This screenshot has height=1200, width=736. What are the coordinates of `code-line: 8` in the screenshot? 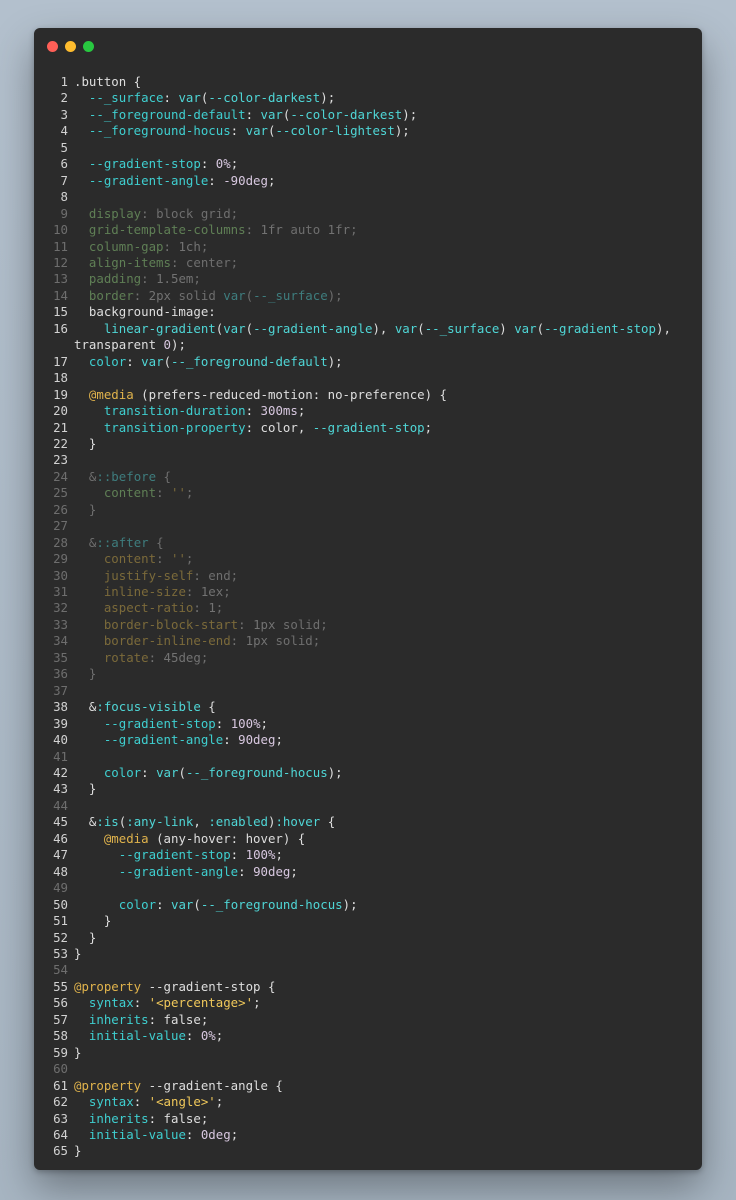 It's located at (372, 197).